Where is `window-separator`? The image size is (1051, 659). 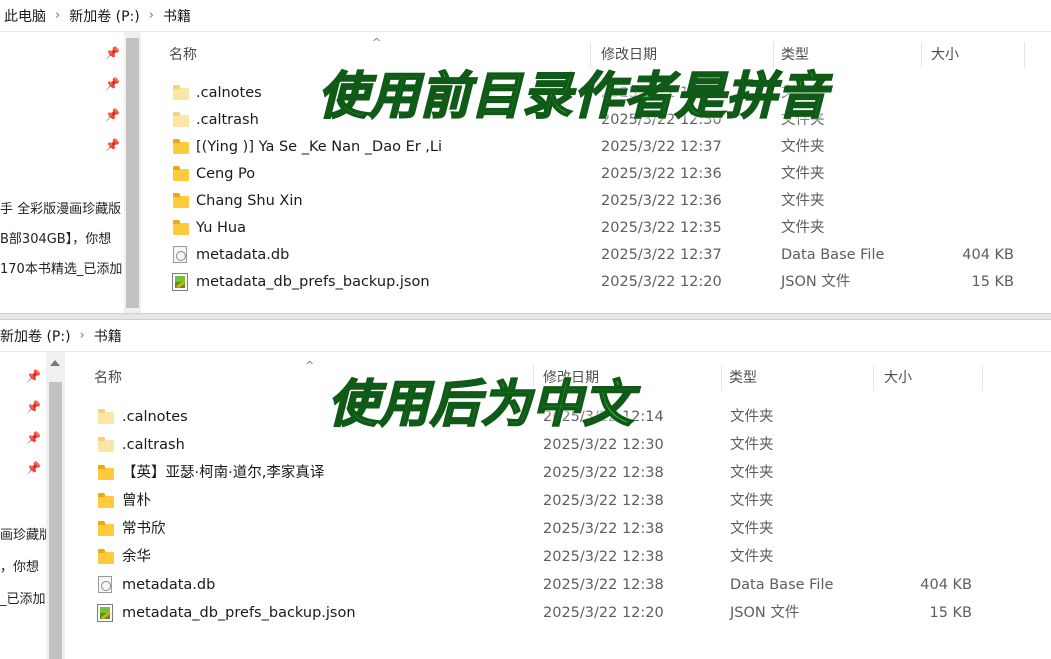 window-separator is located at coordinates (525, 316).